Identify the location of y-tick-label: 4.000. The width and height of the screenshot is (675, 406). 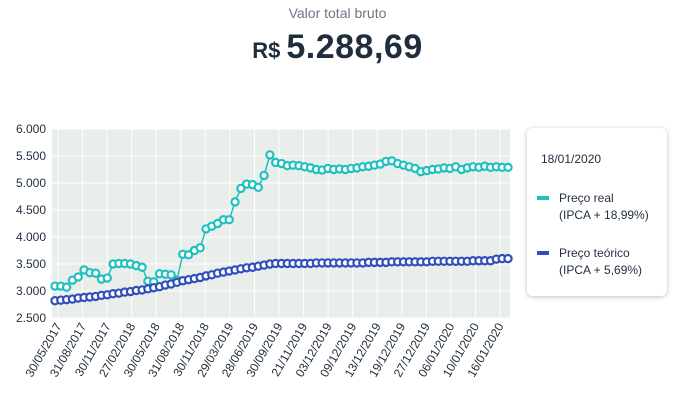
(31, 237).